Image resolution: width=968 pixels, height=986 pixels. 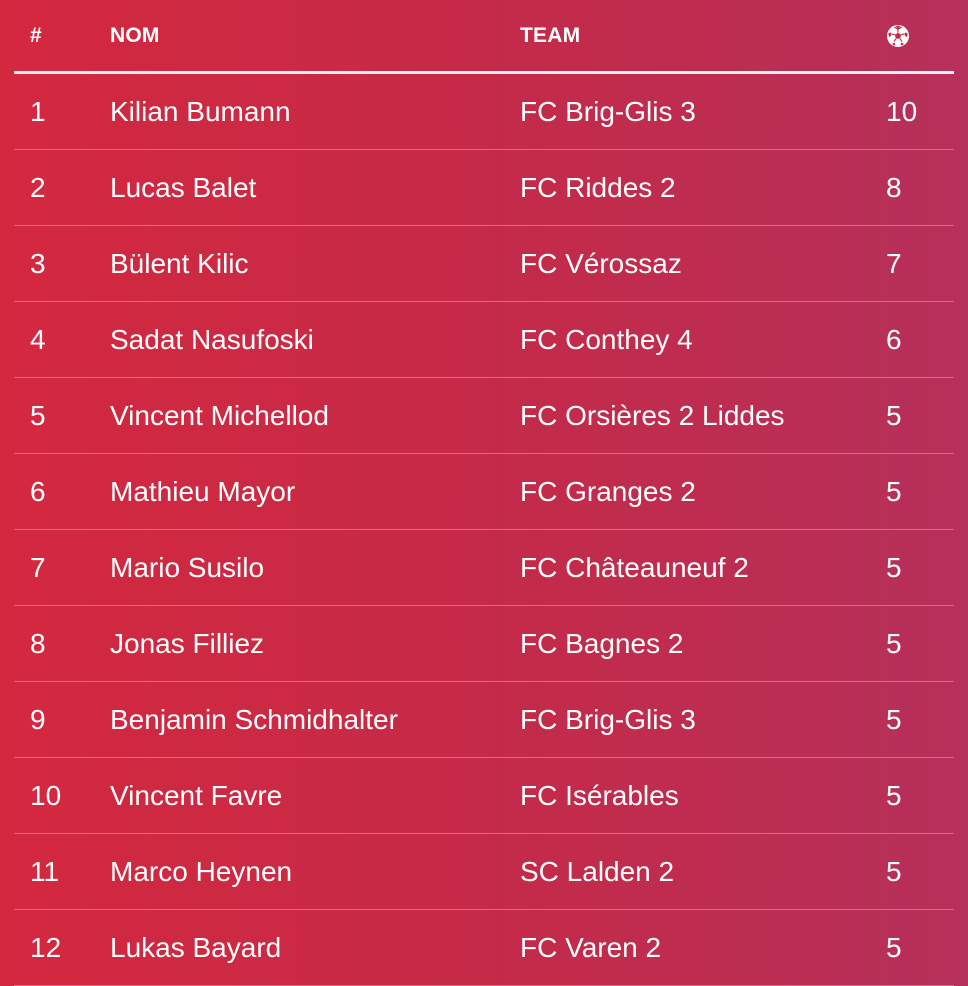 What do you see at coordinates (212, 339) in the screenshot?
I see `player-name-cell: Sadat Nasufoski` at bounding box center [212, 339].